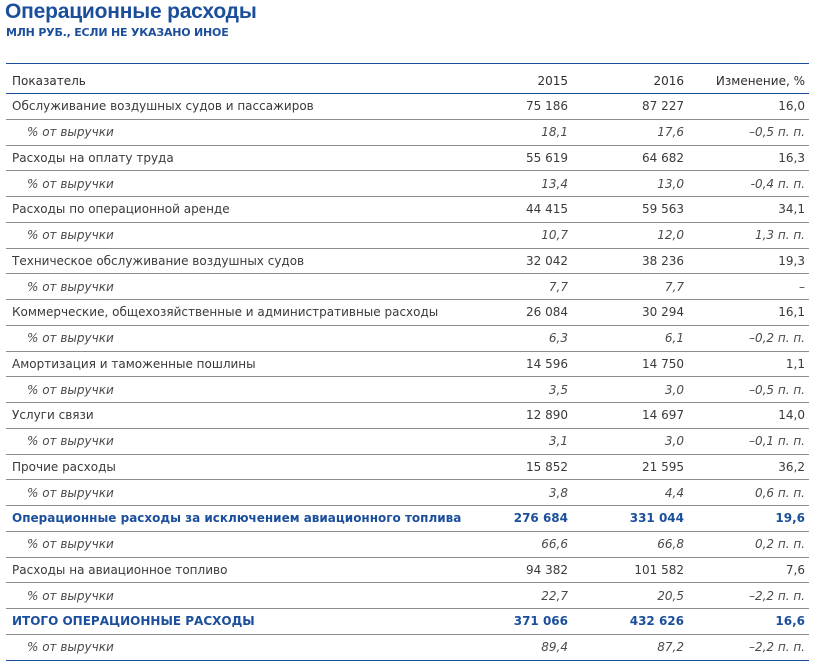 The image size is (818, 670). Describe the element at coordinates (235, 570) in the screenshot. I see `cell-indicator-name: Расходы на авиационное топливо` at that location.